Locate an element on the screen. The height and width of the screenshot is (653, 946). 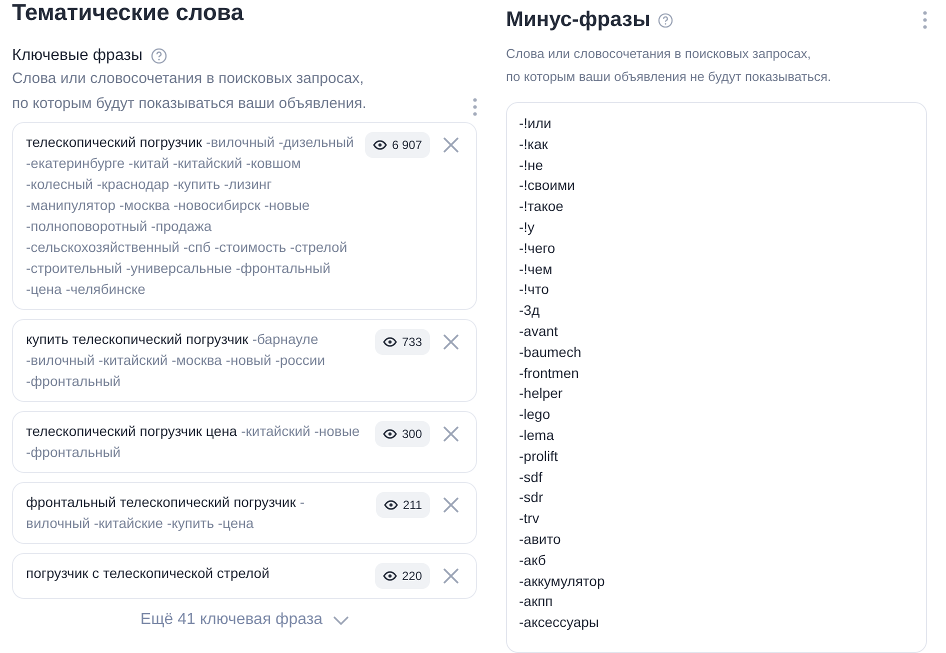
keyword-phrase: купить телескопический погрузчик -барнауле -вилочный -китайский -москва -новый -россии -фронтальный is located at coordinates (176, 360).